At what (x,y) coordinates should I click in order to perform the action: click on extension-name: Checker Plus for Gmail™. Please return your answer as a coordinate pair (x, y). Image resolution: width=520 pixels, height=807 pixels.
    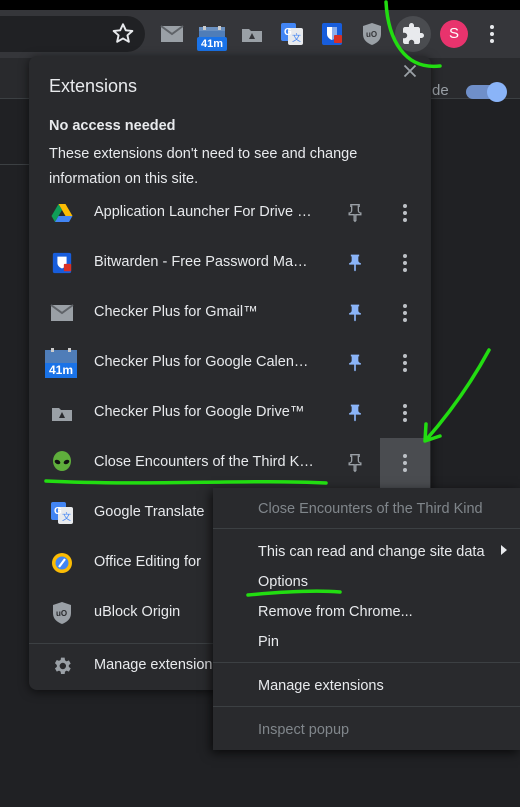
    Looking at the image, I should click on (176, 312).